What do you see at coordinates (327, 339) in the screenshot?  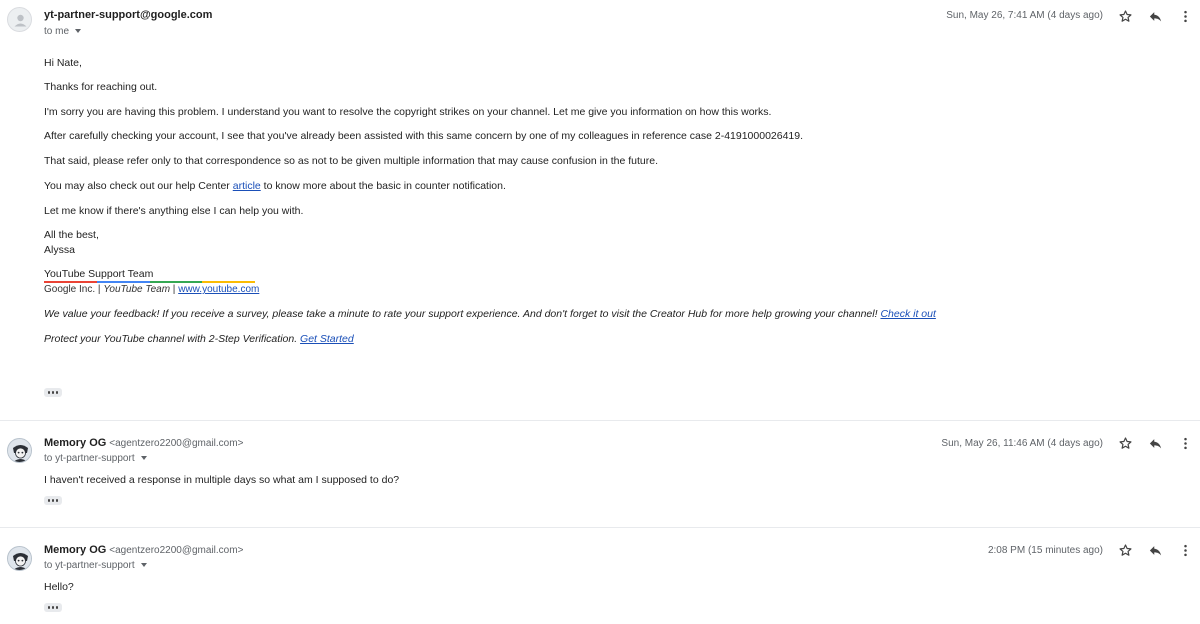 I see `get-started-link: Get Started` at bounding box center [327, 339].